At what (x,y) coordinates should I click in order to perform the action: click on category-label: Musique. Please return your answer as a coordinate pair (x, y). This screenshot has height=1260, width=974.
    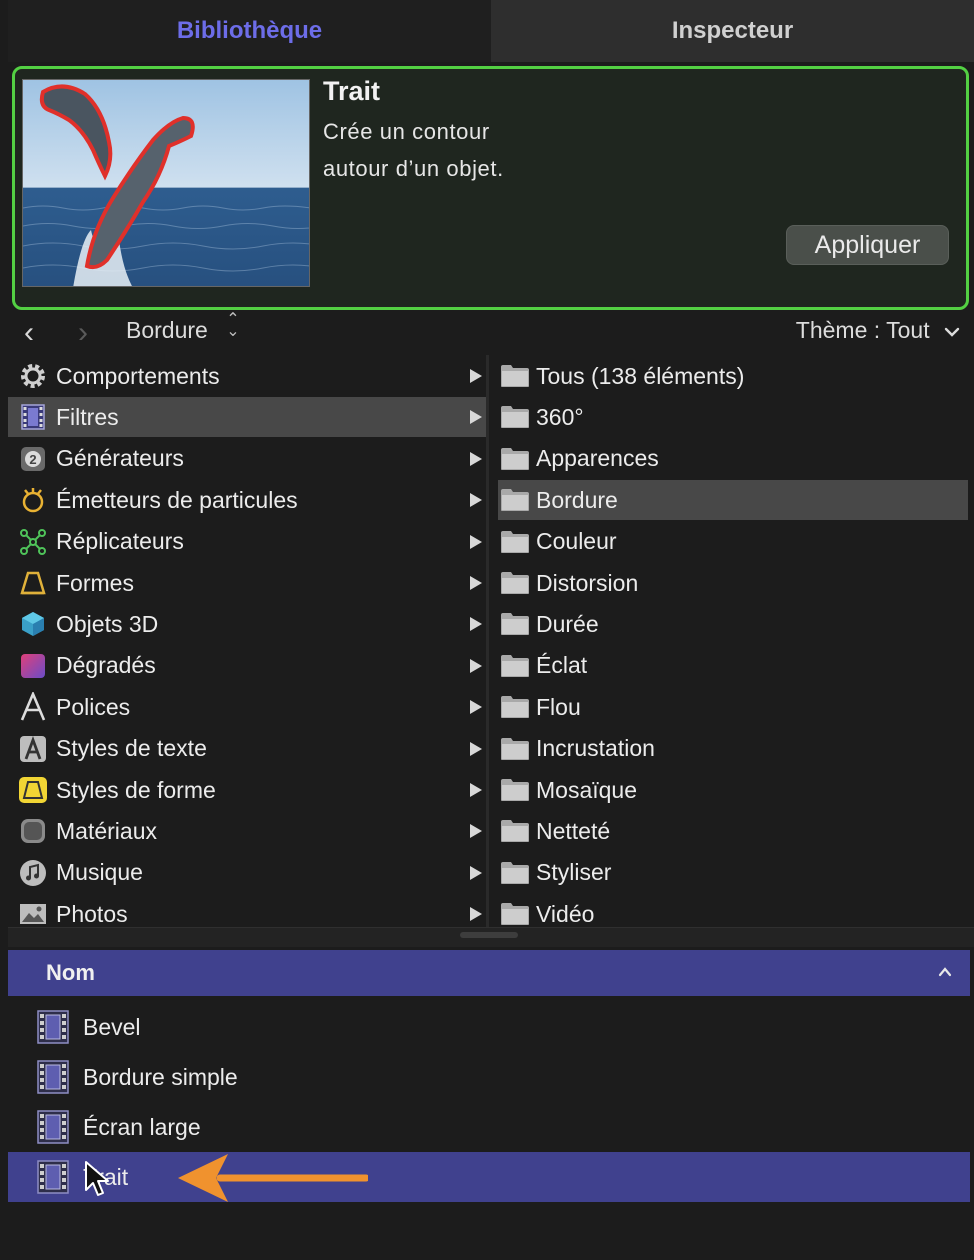
    Looking at the image, I should click on (99, 872).